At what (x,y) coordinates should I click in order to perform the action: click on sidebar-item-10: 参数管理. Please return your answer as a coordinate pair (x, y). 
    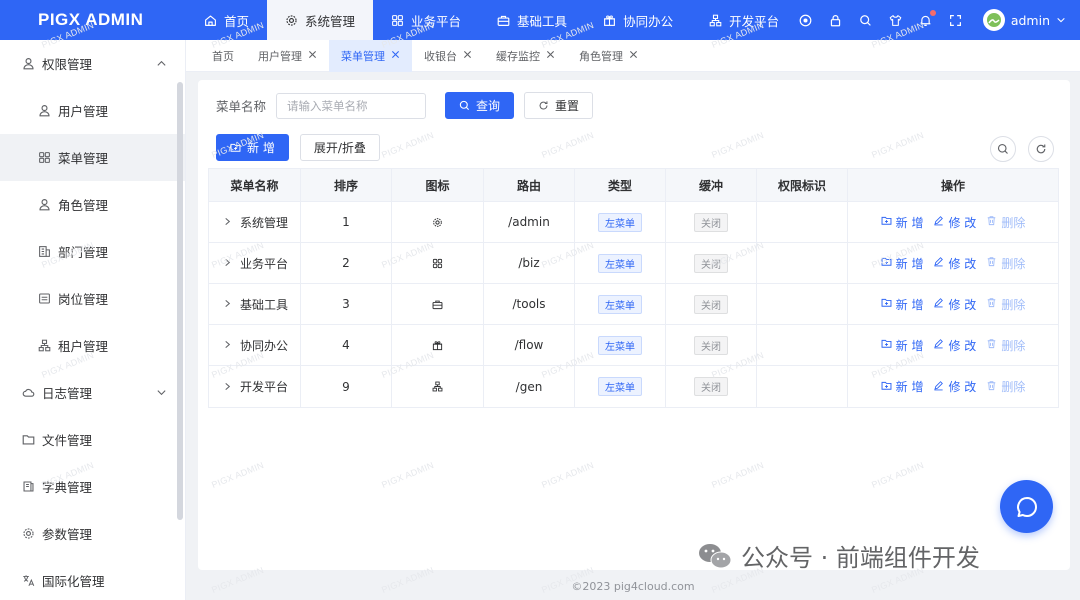
    Looking at the image, I should click on (92, 533).